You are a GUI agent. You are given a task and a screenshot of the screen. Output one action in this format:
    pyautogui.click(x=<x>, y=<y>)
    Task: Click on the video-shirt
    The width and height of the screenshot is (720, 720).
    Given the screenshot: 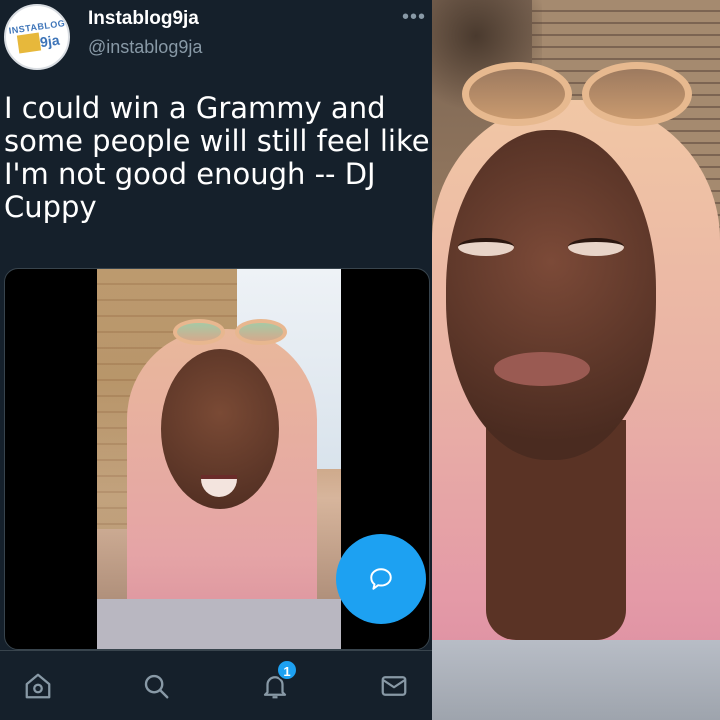 What is the action you would take?
    pyautogui.click(x=219, y=624)
    